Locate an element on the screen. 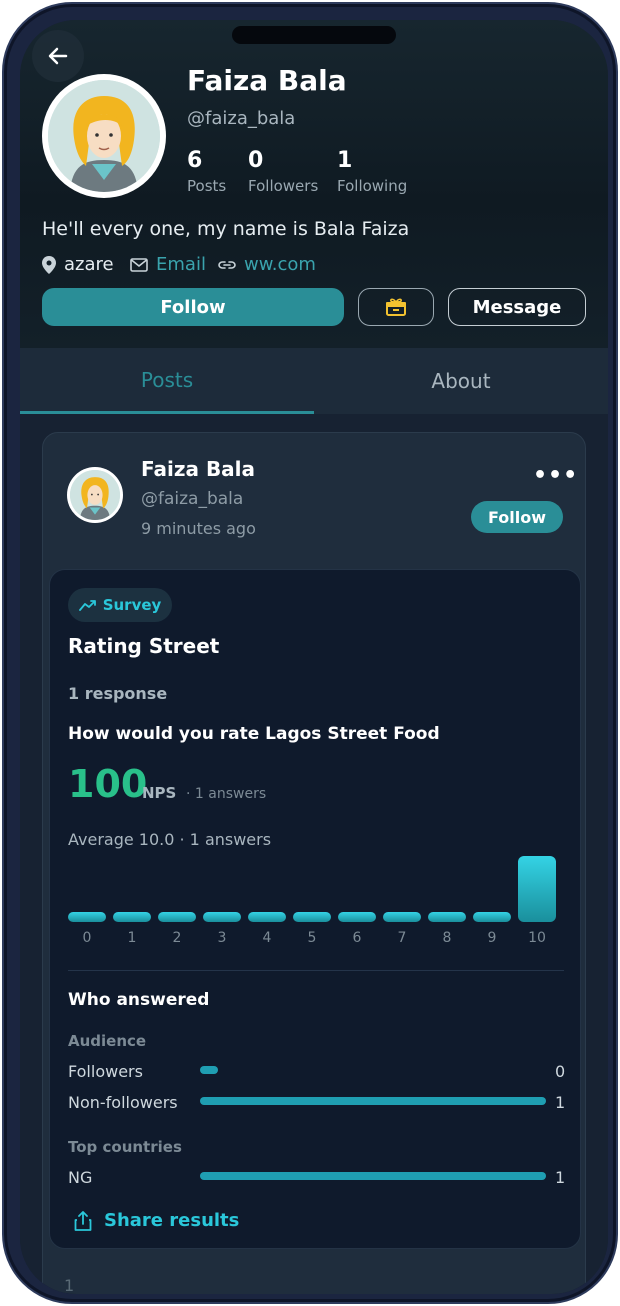 The width and height of the screenshot is (620, 1306). rating-distribution-chart: 0 1 2 3 4 5 6 7 8 9 10 is located at coordinates (315, 901).